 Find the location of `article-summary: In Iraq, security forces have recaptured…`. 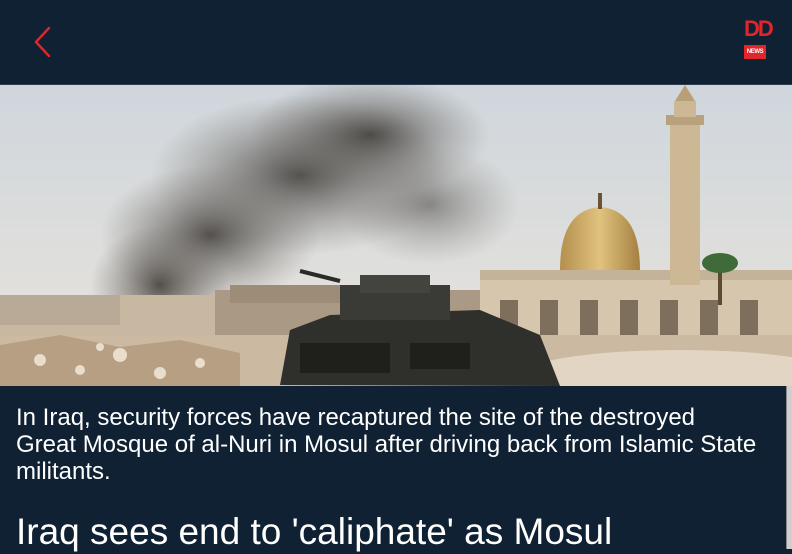

article-summary: In Iraq, security forces have recaptured… is located at coordinates (386, 444).